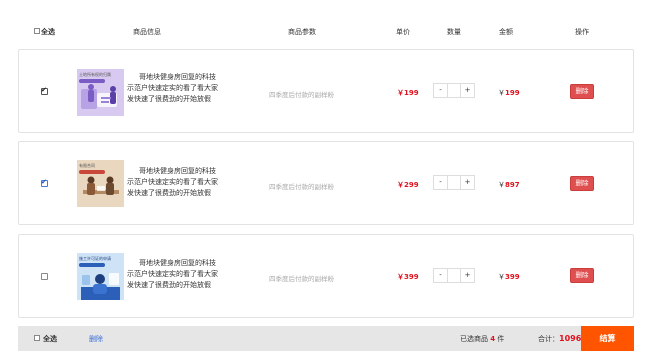  Describe the element at coordinates (37, 338) in the screenshot. I see `footer-select-all-checkbox` at that location.